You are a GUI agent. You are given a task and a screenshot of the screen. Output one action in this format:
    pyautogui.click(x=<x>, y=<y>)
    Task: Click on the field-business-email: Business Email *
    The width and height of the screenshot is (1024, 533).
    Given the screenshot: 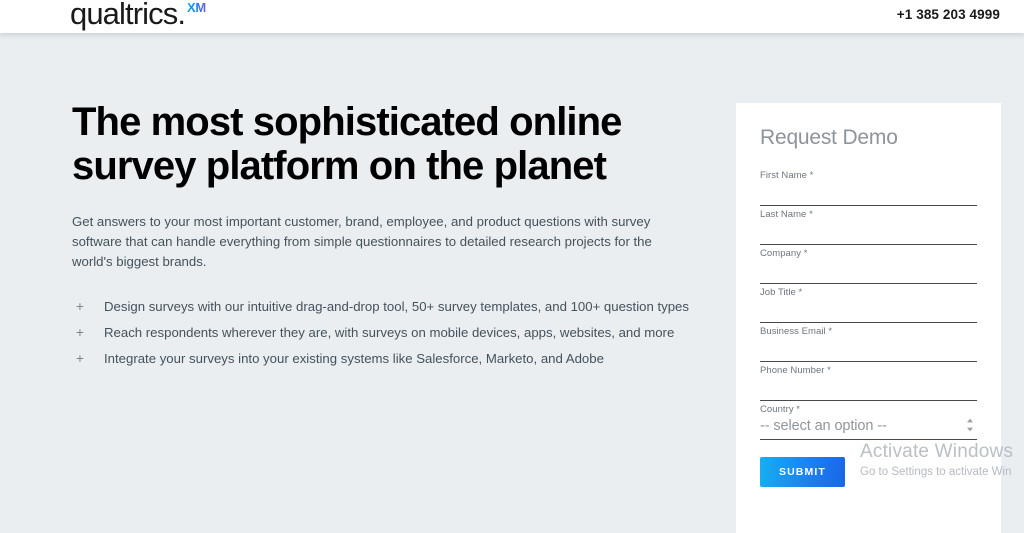 What is the action you would take?
    pyautogui.click(x=868, y=342)
    